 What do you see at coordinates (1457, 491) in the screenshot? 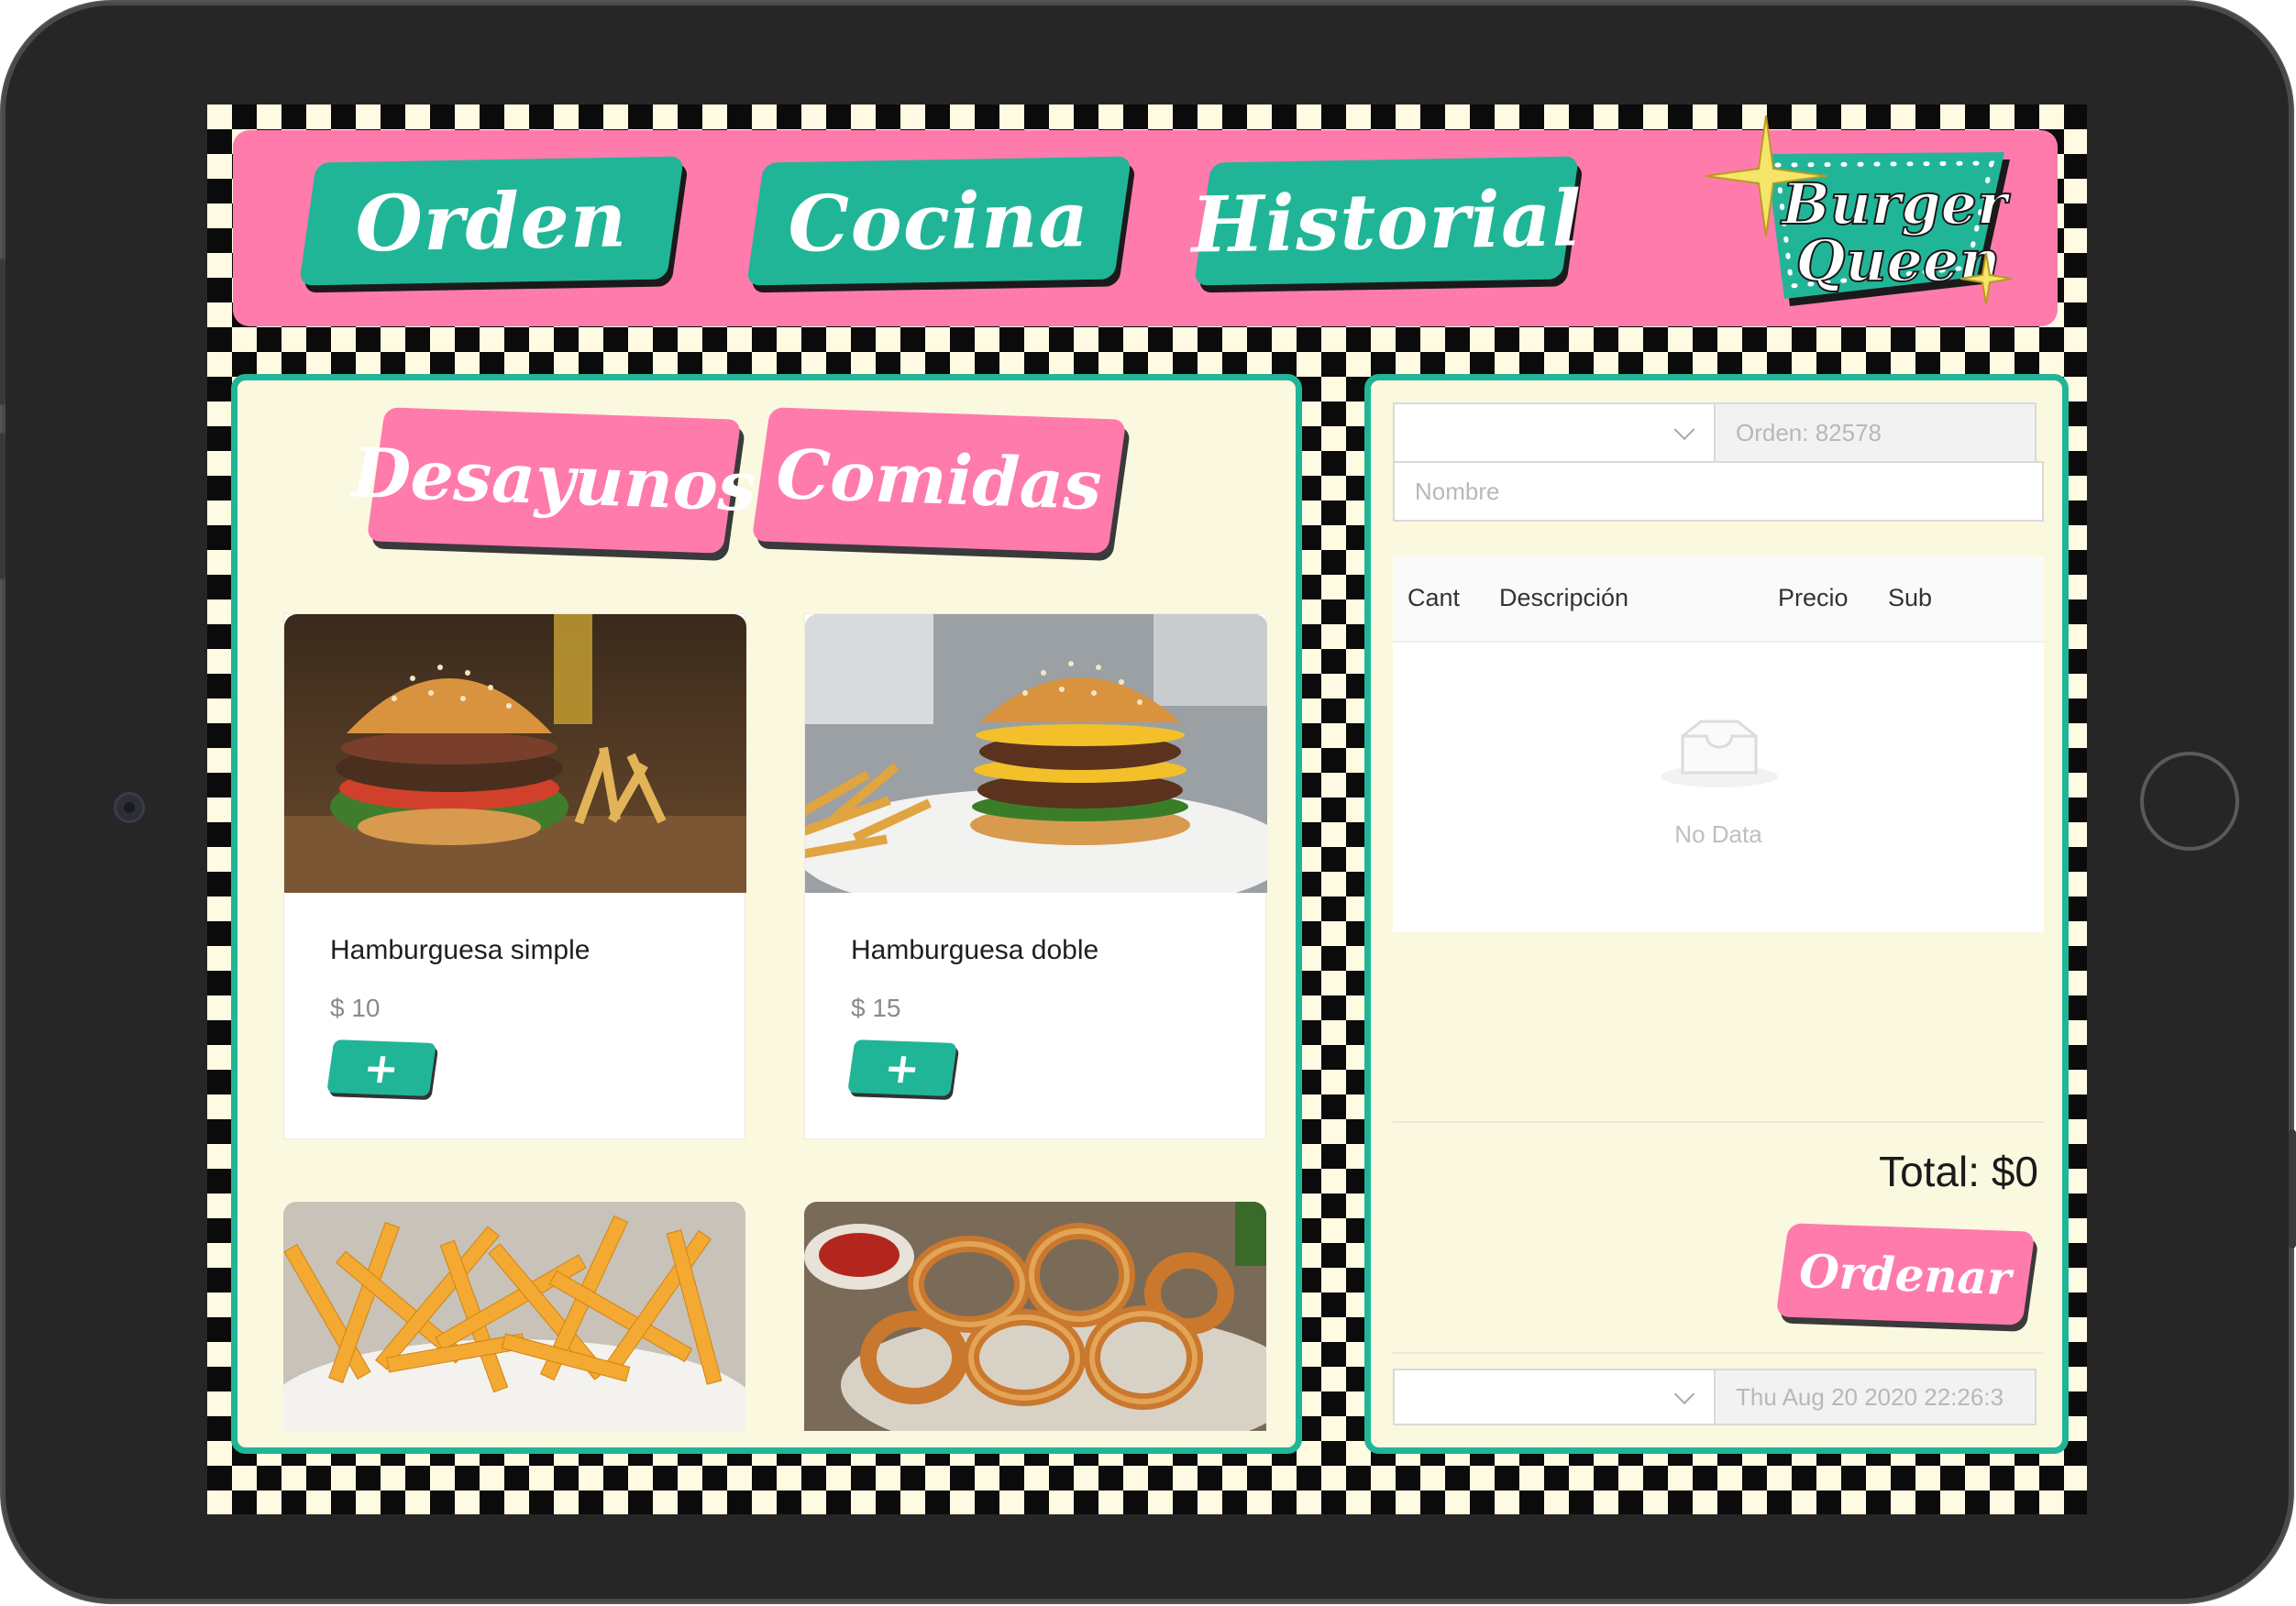
I see `name-placeholder: Nombre` at bounding box center [1457, 491].